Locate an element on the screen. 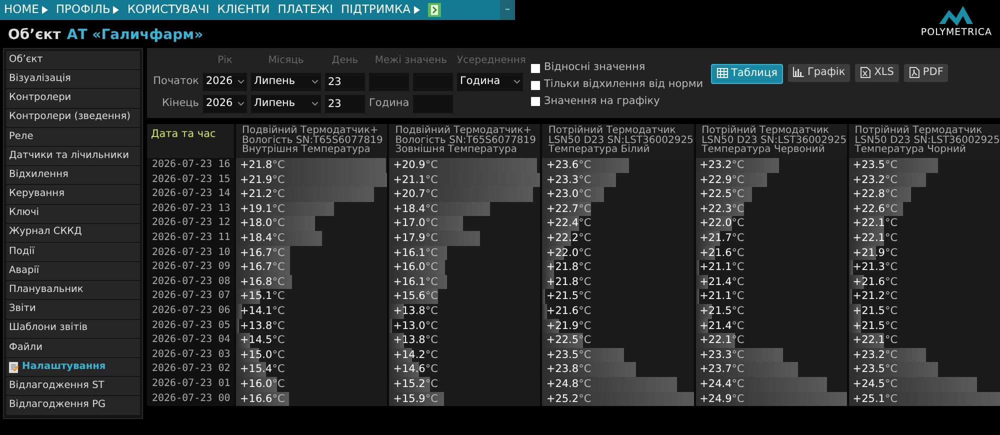 Image resolution: width=1000 pixels, height=435 pixels. sidebar-item: Контролери is located at coordinates (73, 98).